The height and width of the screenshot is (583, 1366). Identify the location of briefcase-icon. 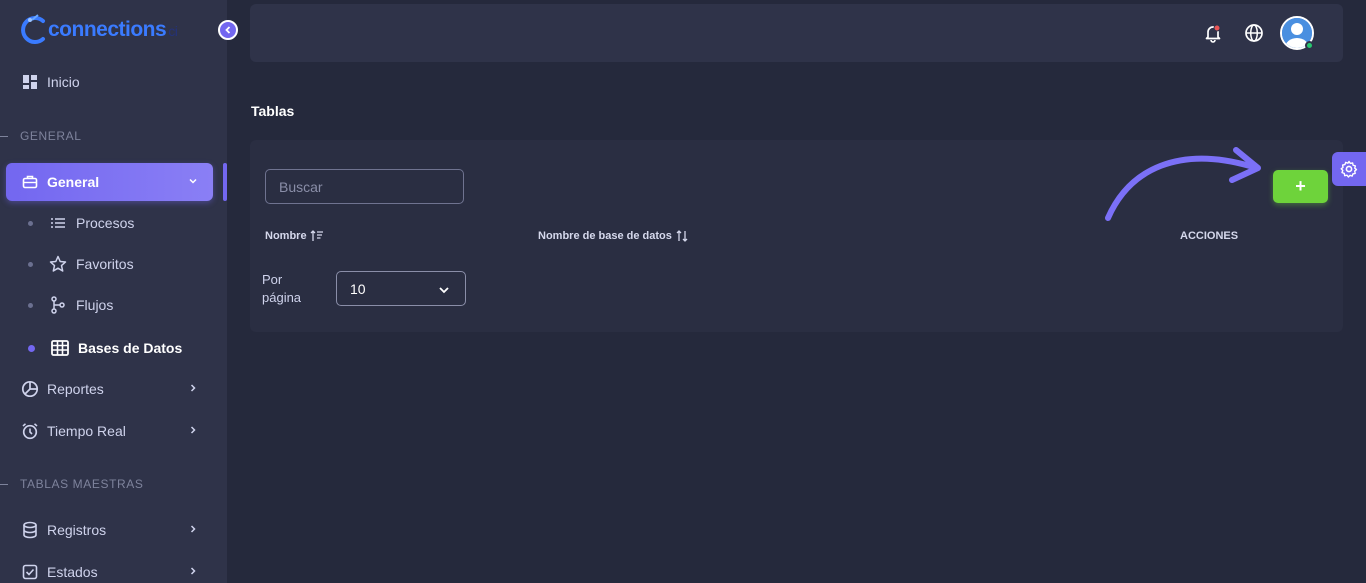
(30, 182).